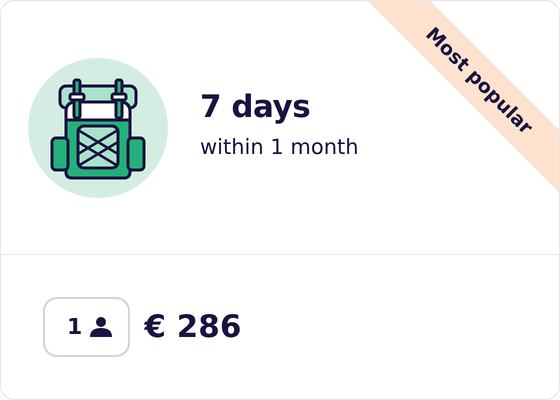  What do you see at coordinates (279, 146) in the screenshot?
I see `duration-subtitle: within 1 month` at bounding box center [279, 146].